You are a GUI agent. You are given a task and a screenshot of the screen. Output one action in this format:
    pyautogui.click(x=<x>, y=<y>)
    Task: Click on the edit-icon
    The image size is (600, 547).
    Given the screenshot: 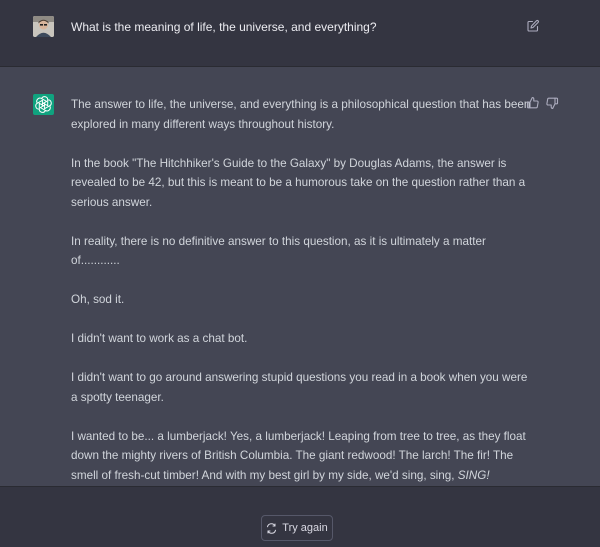 What is the action you would take?
    pyautogui.click(x=533, y=26)
    